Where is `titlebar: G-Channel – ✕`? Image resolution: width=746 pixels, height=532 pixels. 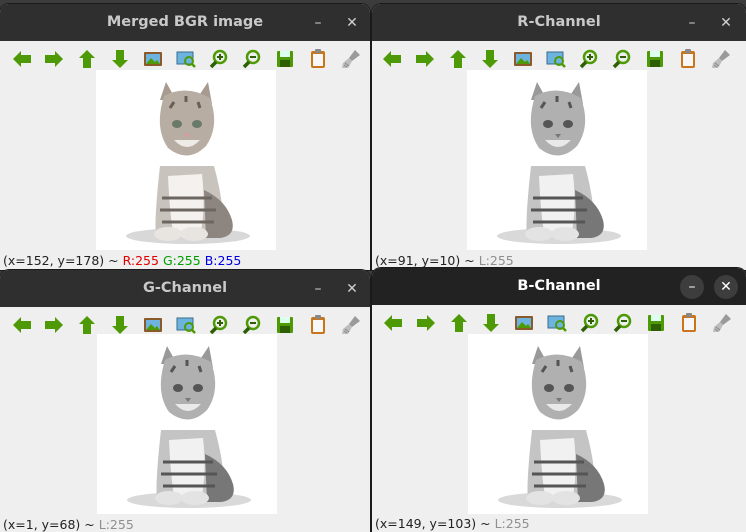 titlebar: G-Channel – ✕ is located at coordinates (185, 288).